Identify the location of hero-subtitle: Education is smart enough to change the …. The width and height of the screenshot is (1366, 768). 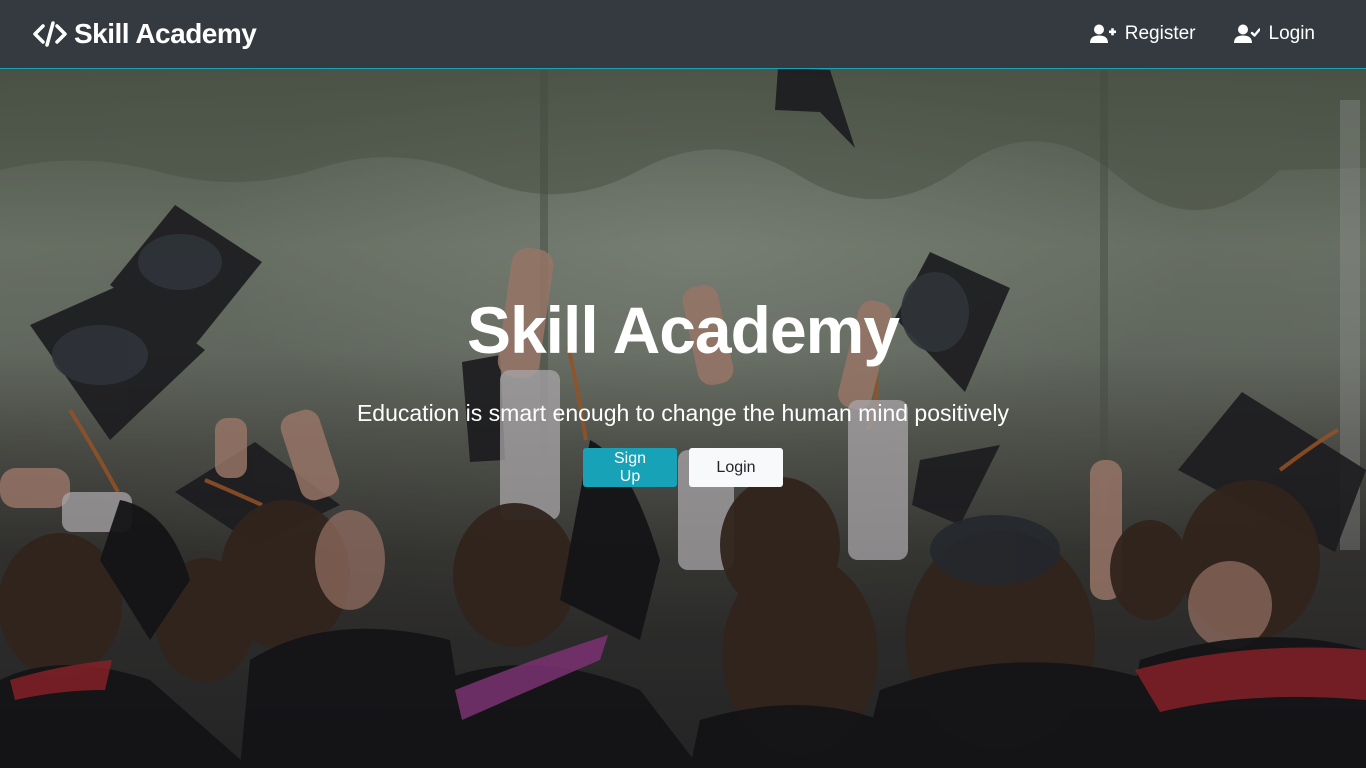
(683, 413).